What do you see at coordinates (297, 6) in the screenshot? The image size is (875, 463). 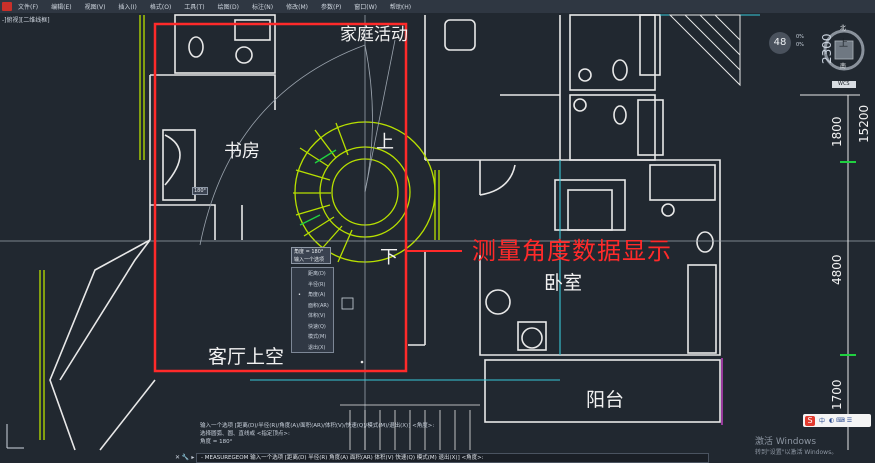 I see `menu-modify: 修改(M)` at bounding box center [297, 6].